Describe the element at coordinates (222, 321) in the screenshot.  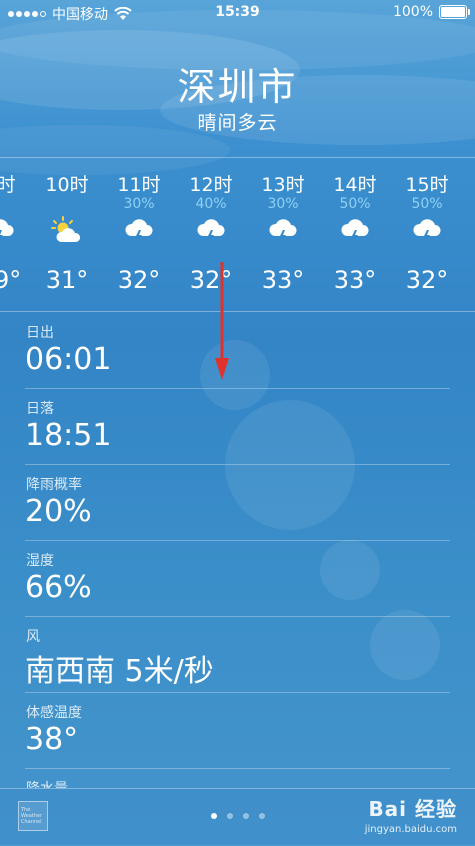
I see `annotation-arrow` at that location.